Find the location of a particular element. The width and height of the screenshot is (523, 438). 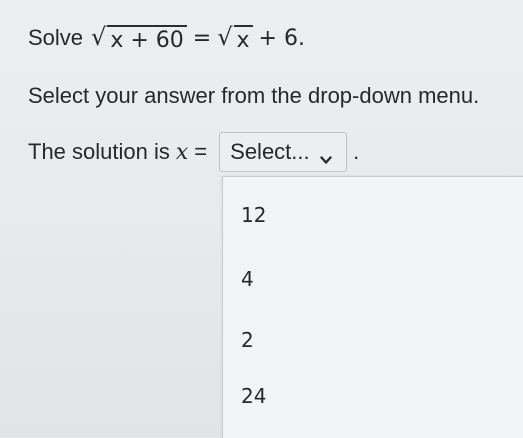

dropdown-option: 24 is located at coordinates (373, 396).